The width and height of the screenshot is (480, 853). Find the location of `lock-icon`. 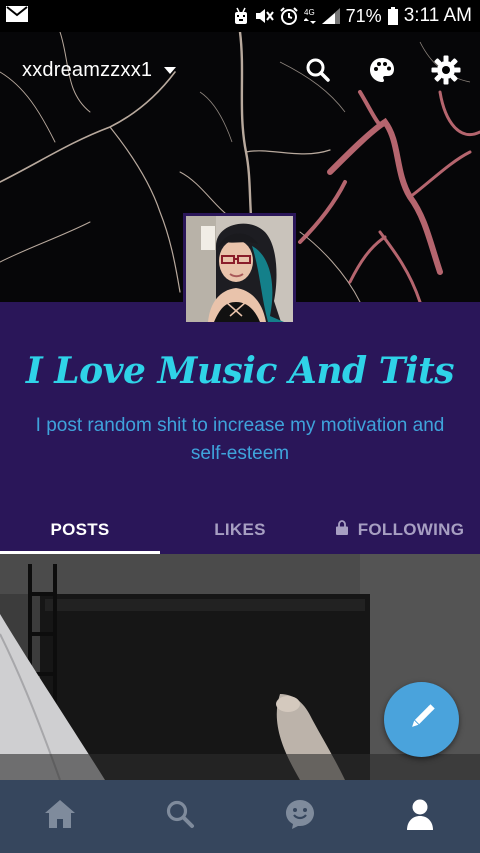

lock-icon is located at coordinates (341, 530).